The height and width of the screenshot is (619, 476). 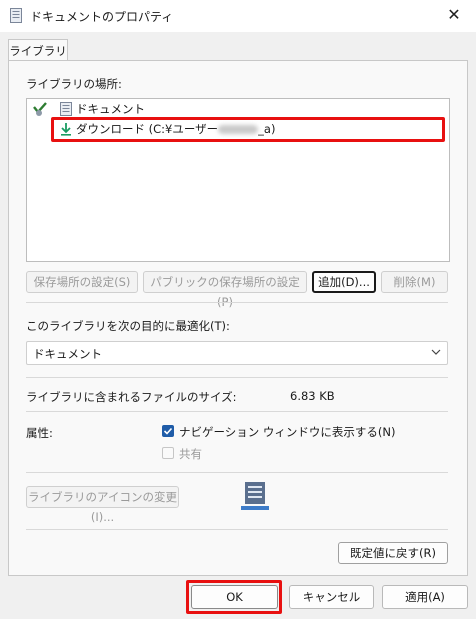 What do you see at coordinates (248, 129) in the screenshot?
I see `highlight-downloads` at bounding box center [248, 129].